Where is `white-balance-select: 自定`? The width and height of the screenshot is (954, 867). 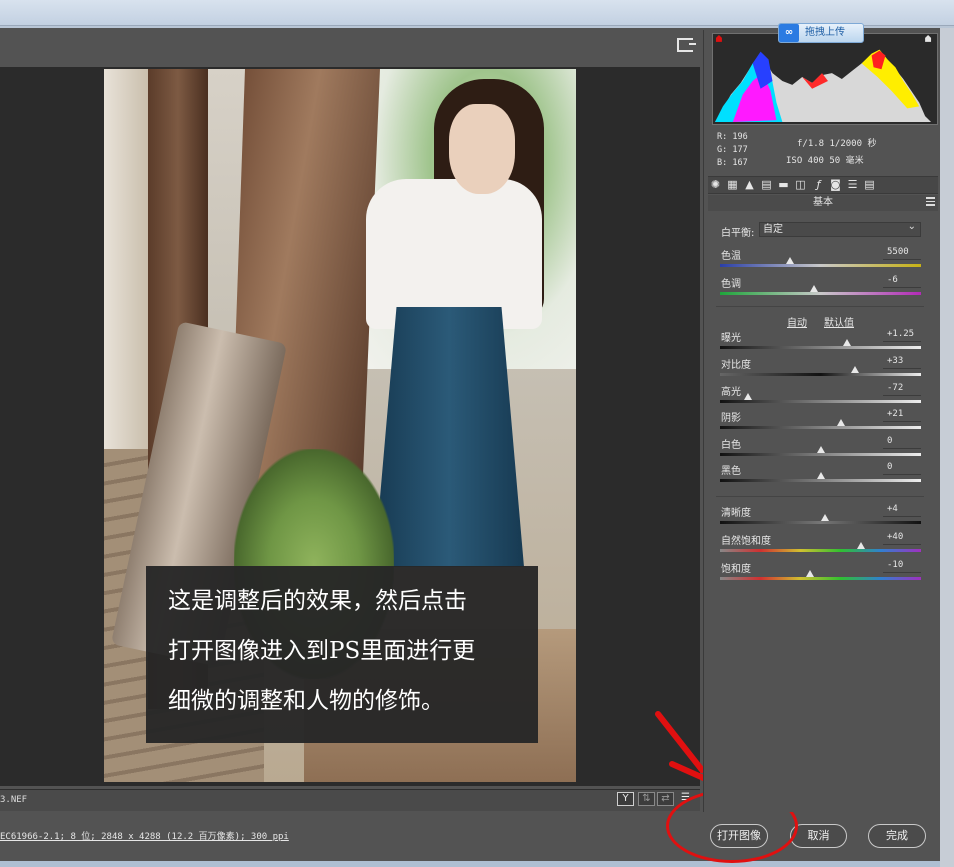 white-balance-select: 自定 is located at coordinates (840, 228).